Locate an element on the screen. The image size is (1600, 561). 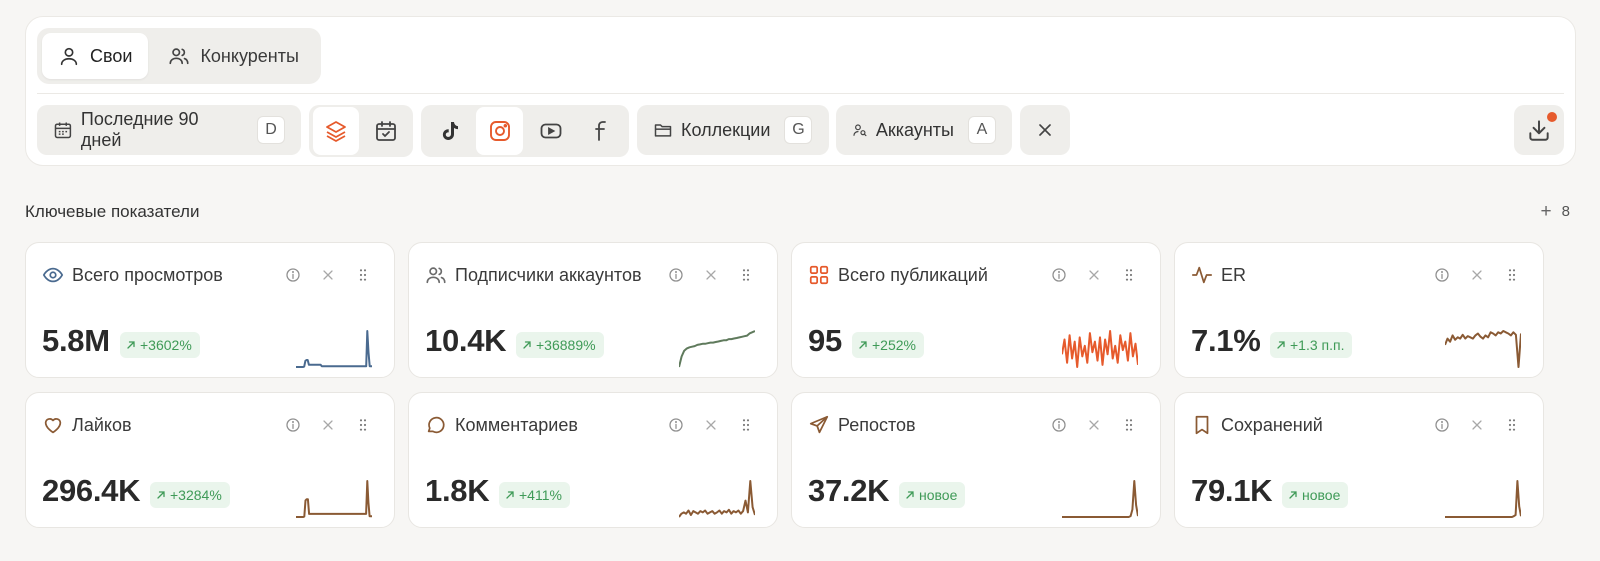
all-content-button is located at coordinates (336, 131).